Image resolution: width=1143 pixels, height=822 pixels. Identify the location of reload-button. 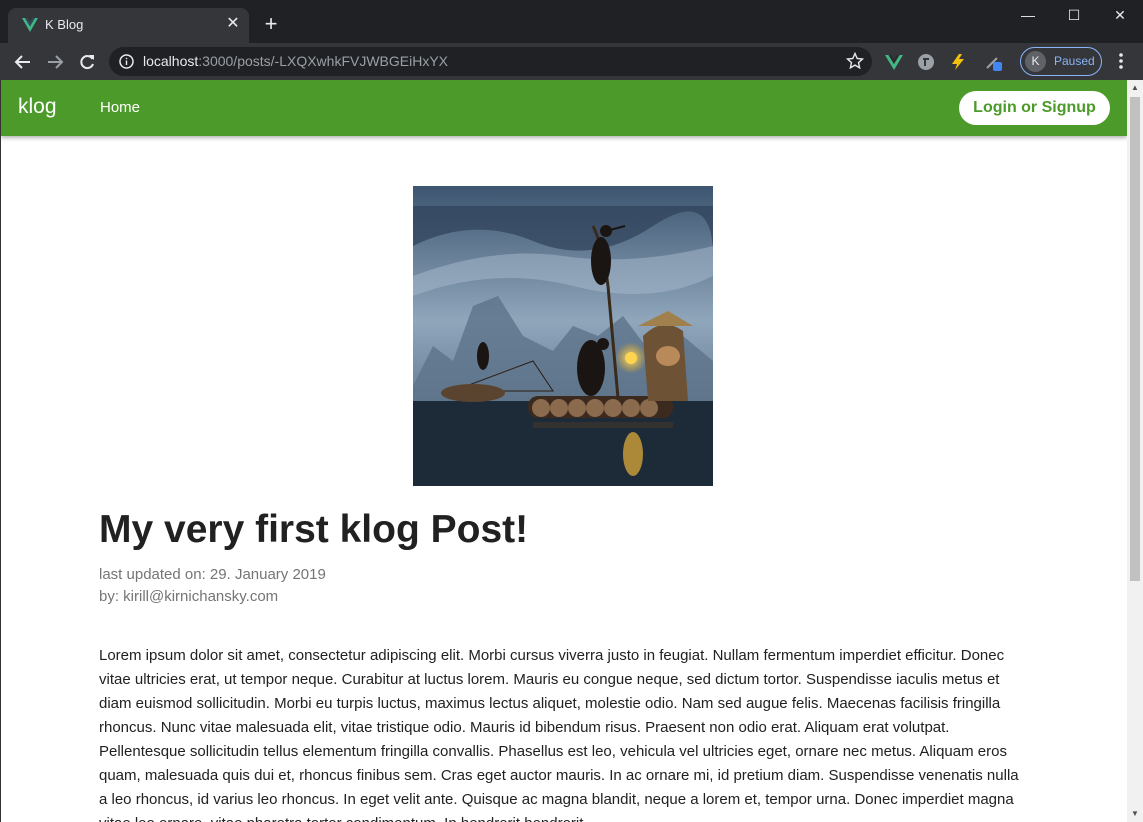
(87, 62).